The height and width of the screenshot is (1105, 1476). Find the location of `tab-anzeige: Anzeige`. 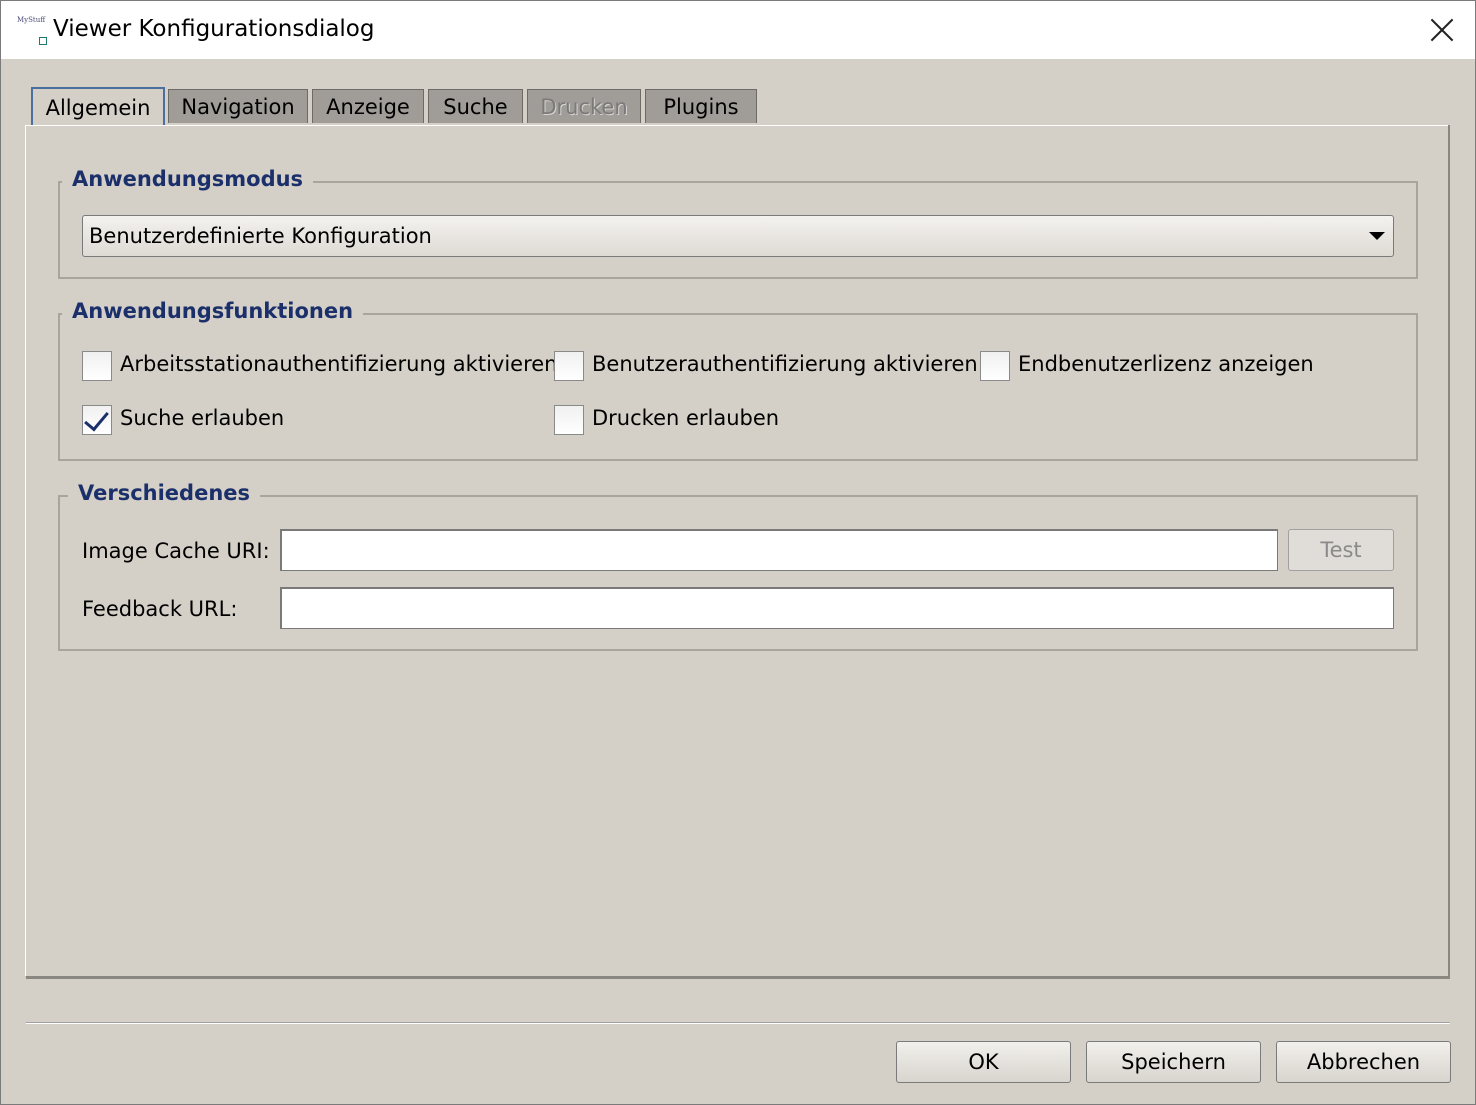

tab-anzeige: Anzeige is located at coordinates (368, 106).